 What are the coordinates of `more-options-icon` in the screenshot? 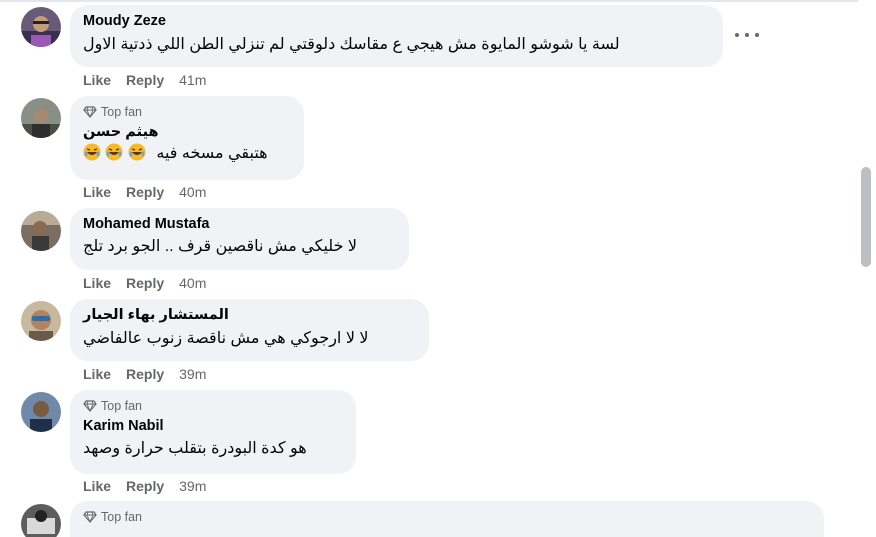 It's located at (747, 35).